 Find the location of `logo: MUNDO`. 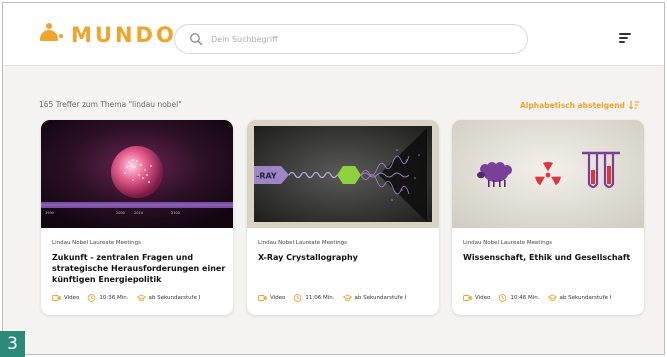

logo: MUNDO is located at coordinates (107, 35).